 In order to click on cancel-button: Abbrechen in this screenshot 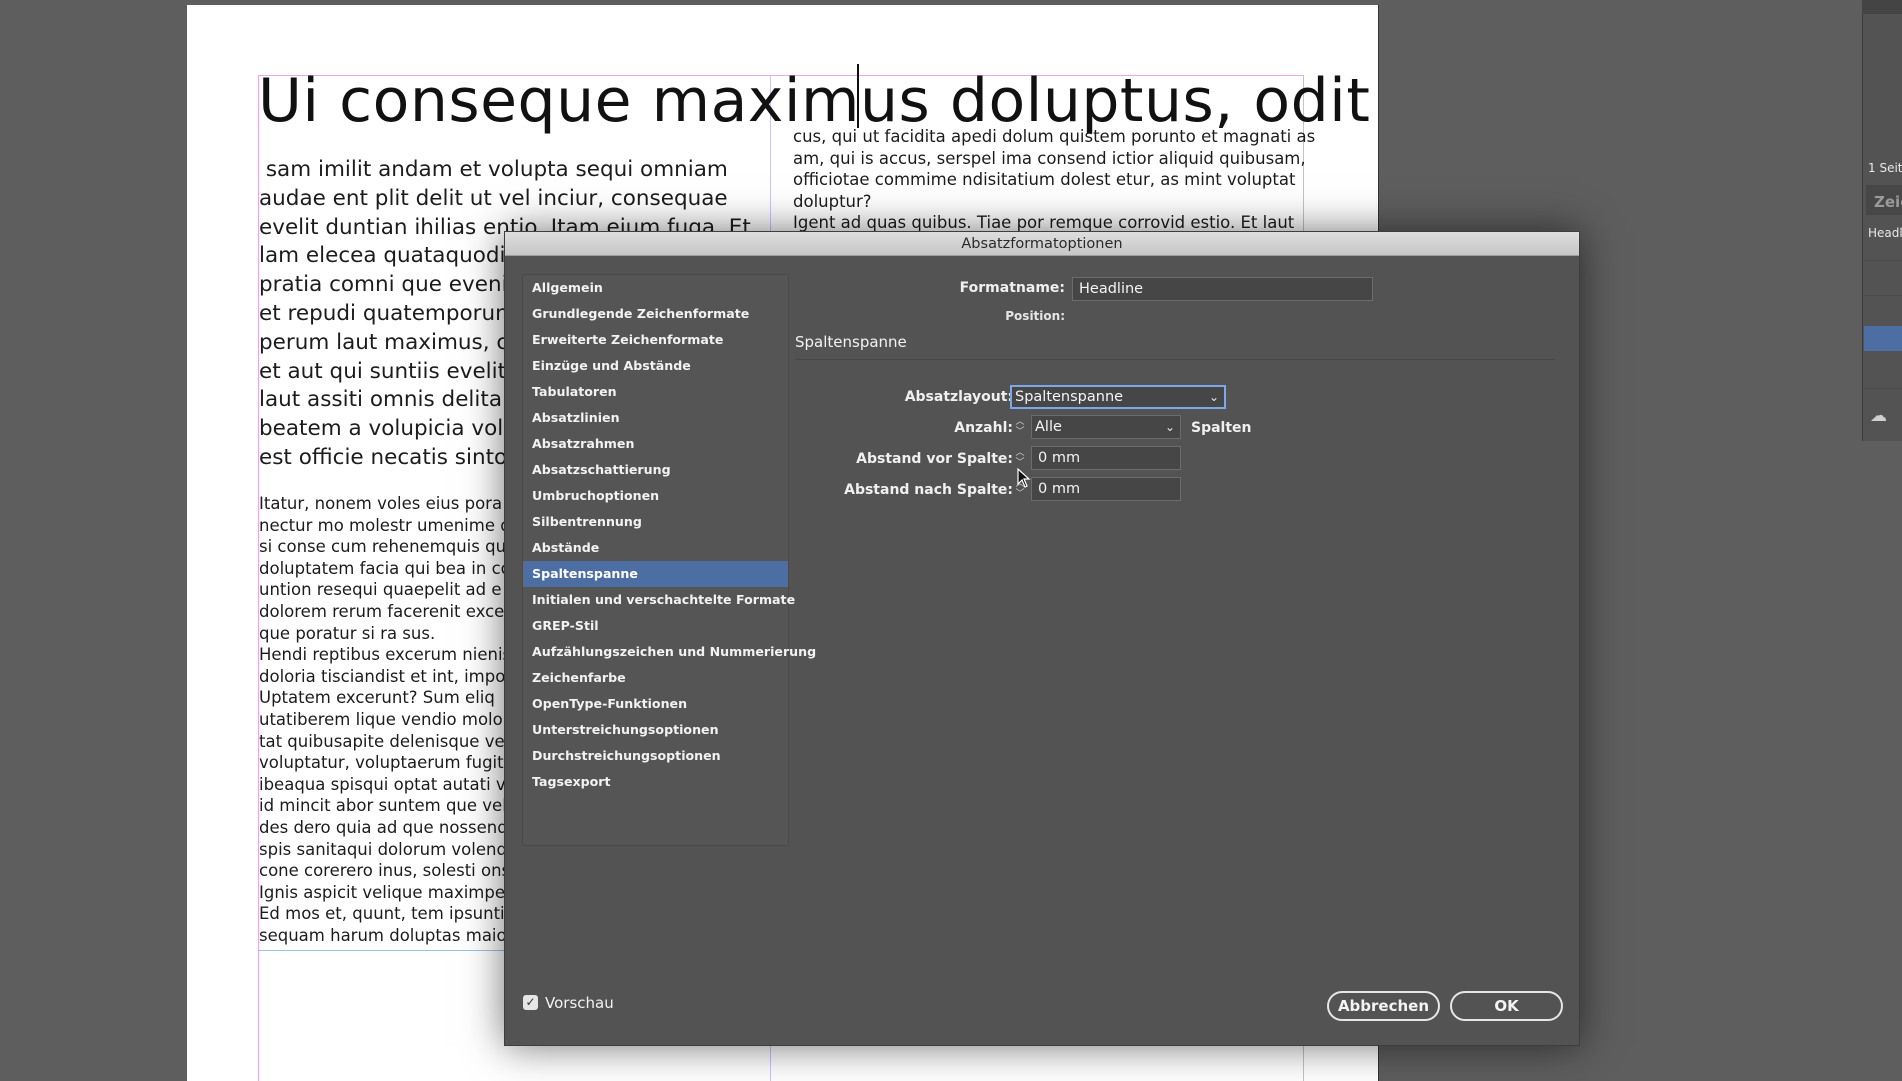, I will do `click(1383, 1006)`.